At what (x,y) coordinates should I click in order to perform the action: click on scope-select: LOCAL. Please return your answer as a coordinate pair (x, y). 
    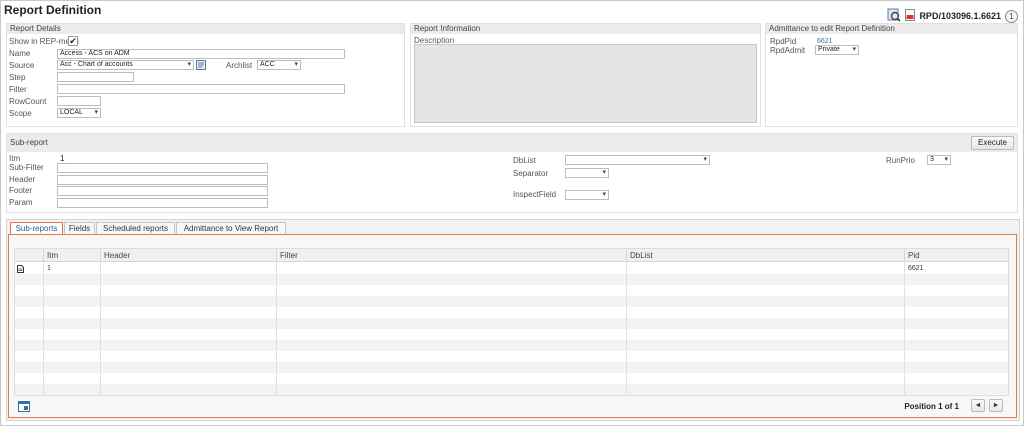
    Looking at the image, I should click on (79, 113).